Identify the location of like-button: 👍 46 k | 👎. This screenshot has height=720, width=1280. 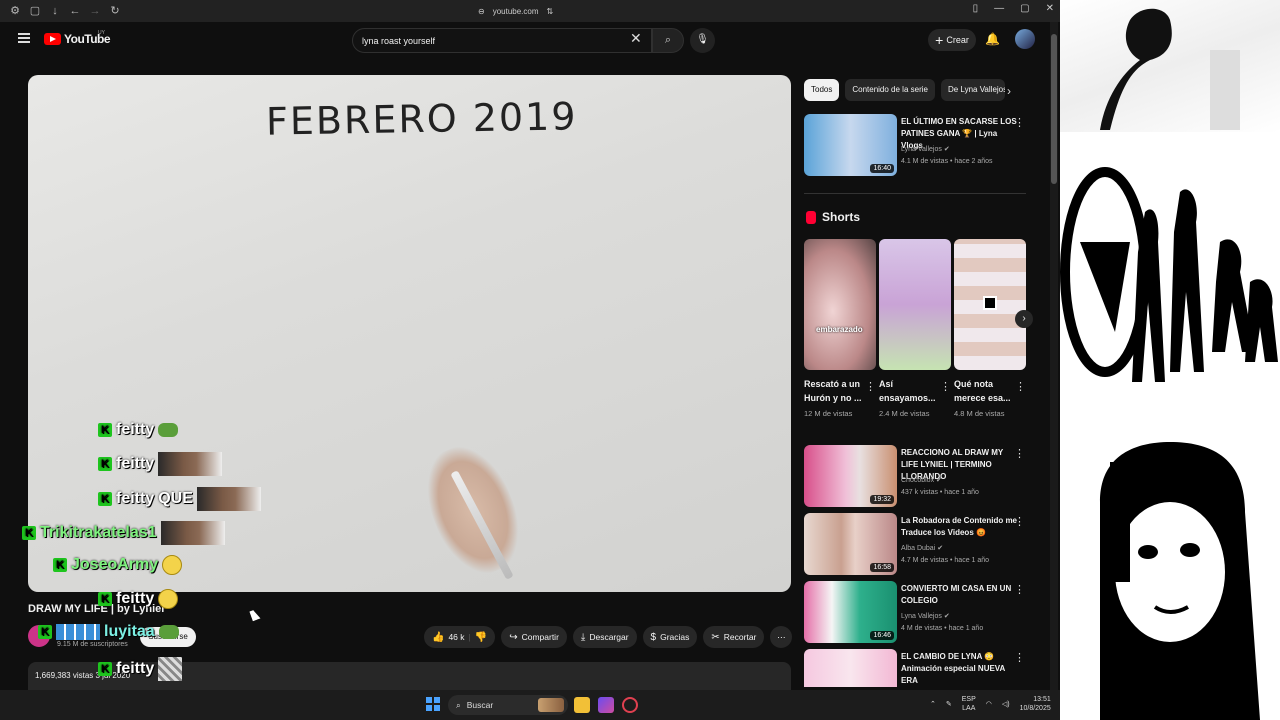
(460, 637).